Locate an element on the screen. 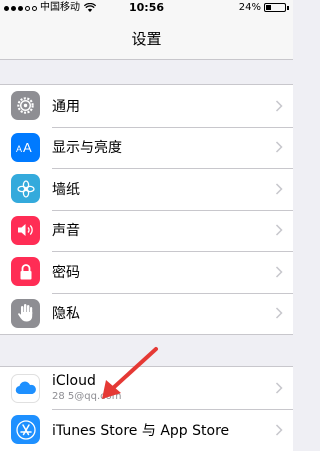 The image size is (320, 451). status-bar: 中国移动 10:56 24% is located at coordinates (146, 8).